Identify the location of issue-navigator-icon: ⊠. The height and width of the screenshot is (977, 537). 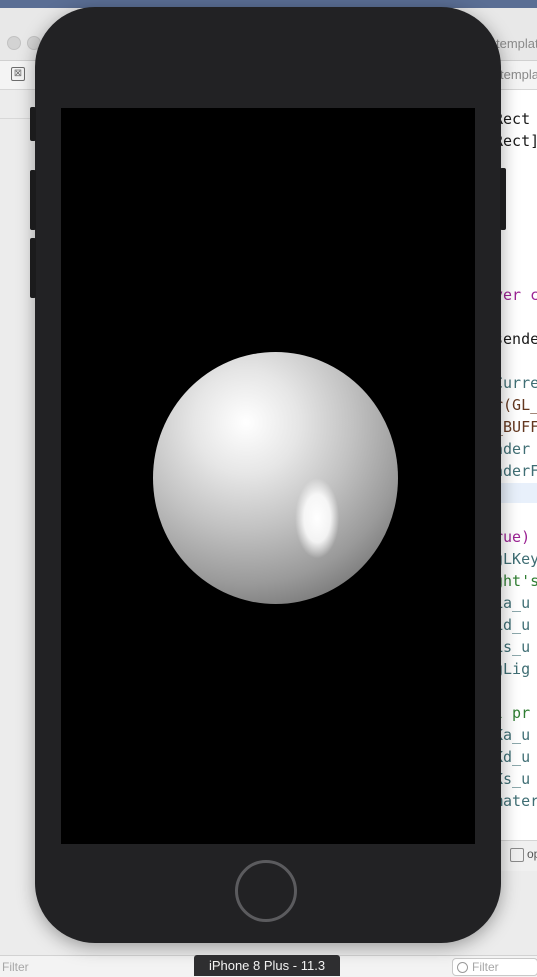
(18, 74).